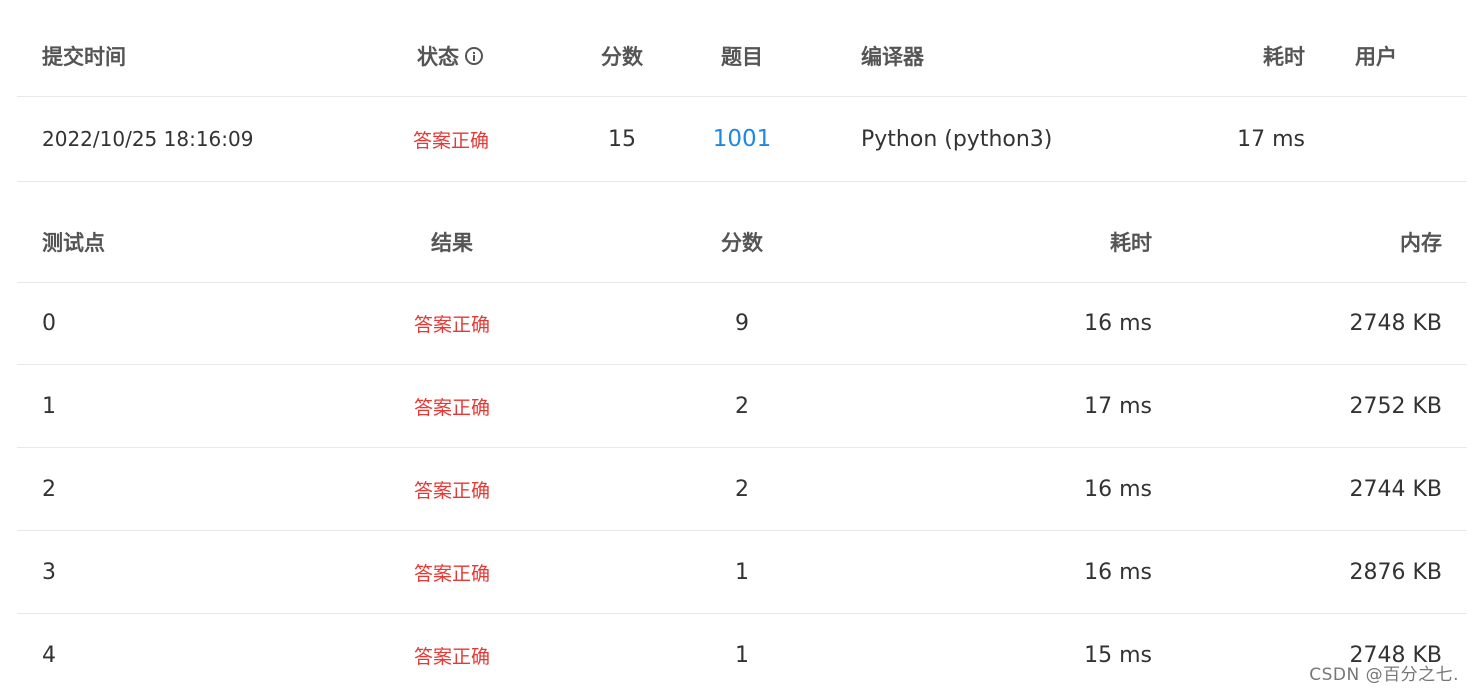 This screenshot has height=691, width=1473. What do you see at coordinates (452, 242) in the screenshot?
I see `header-result: 结果` at bounding box center [452, 242].